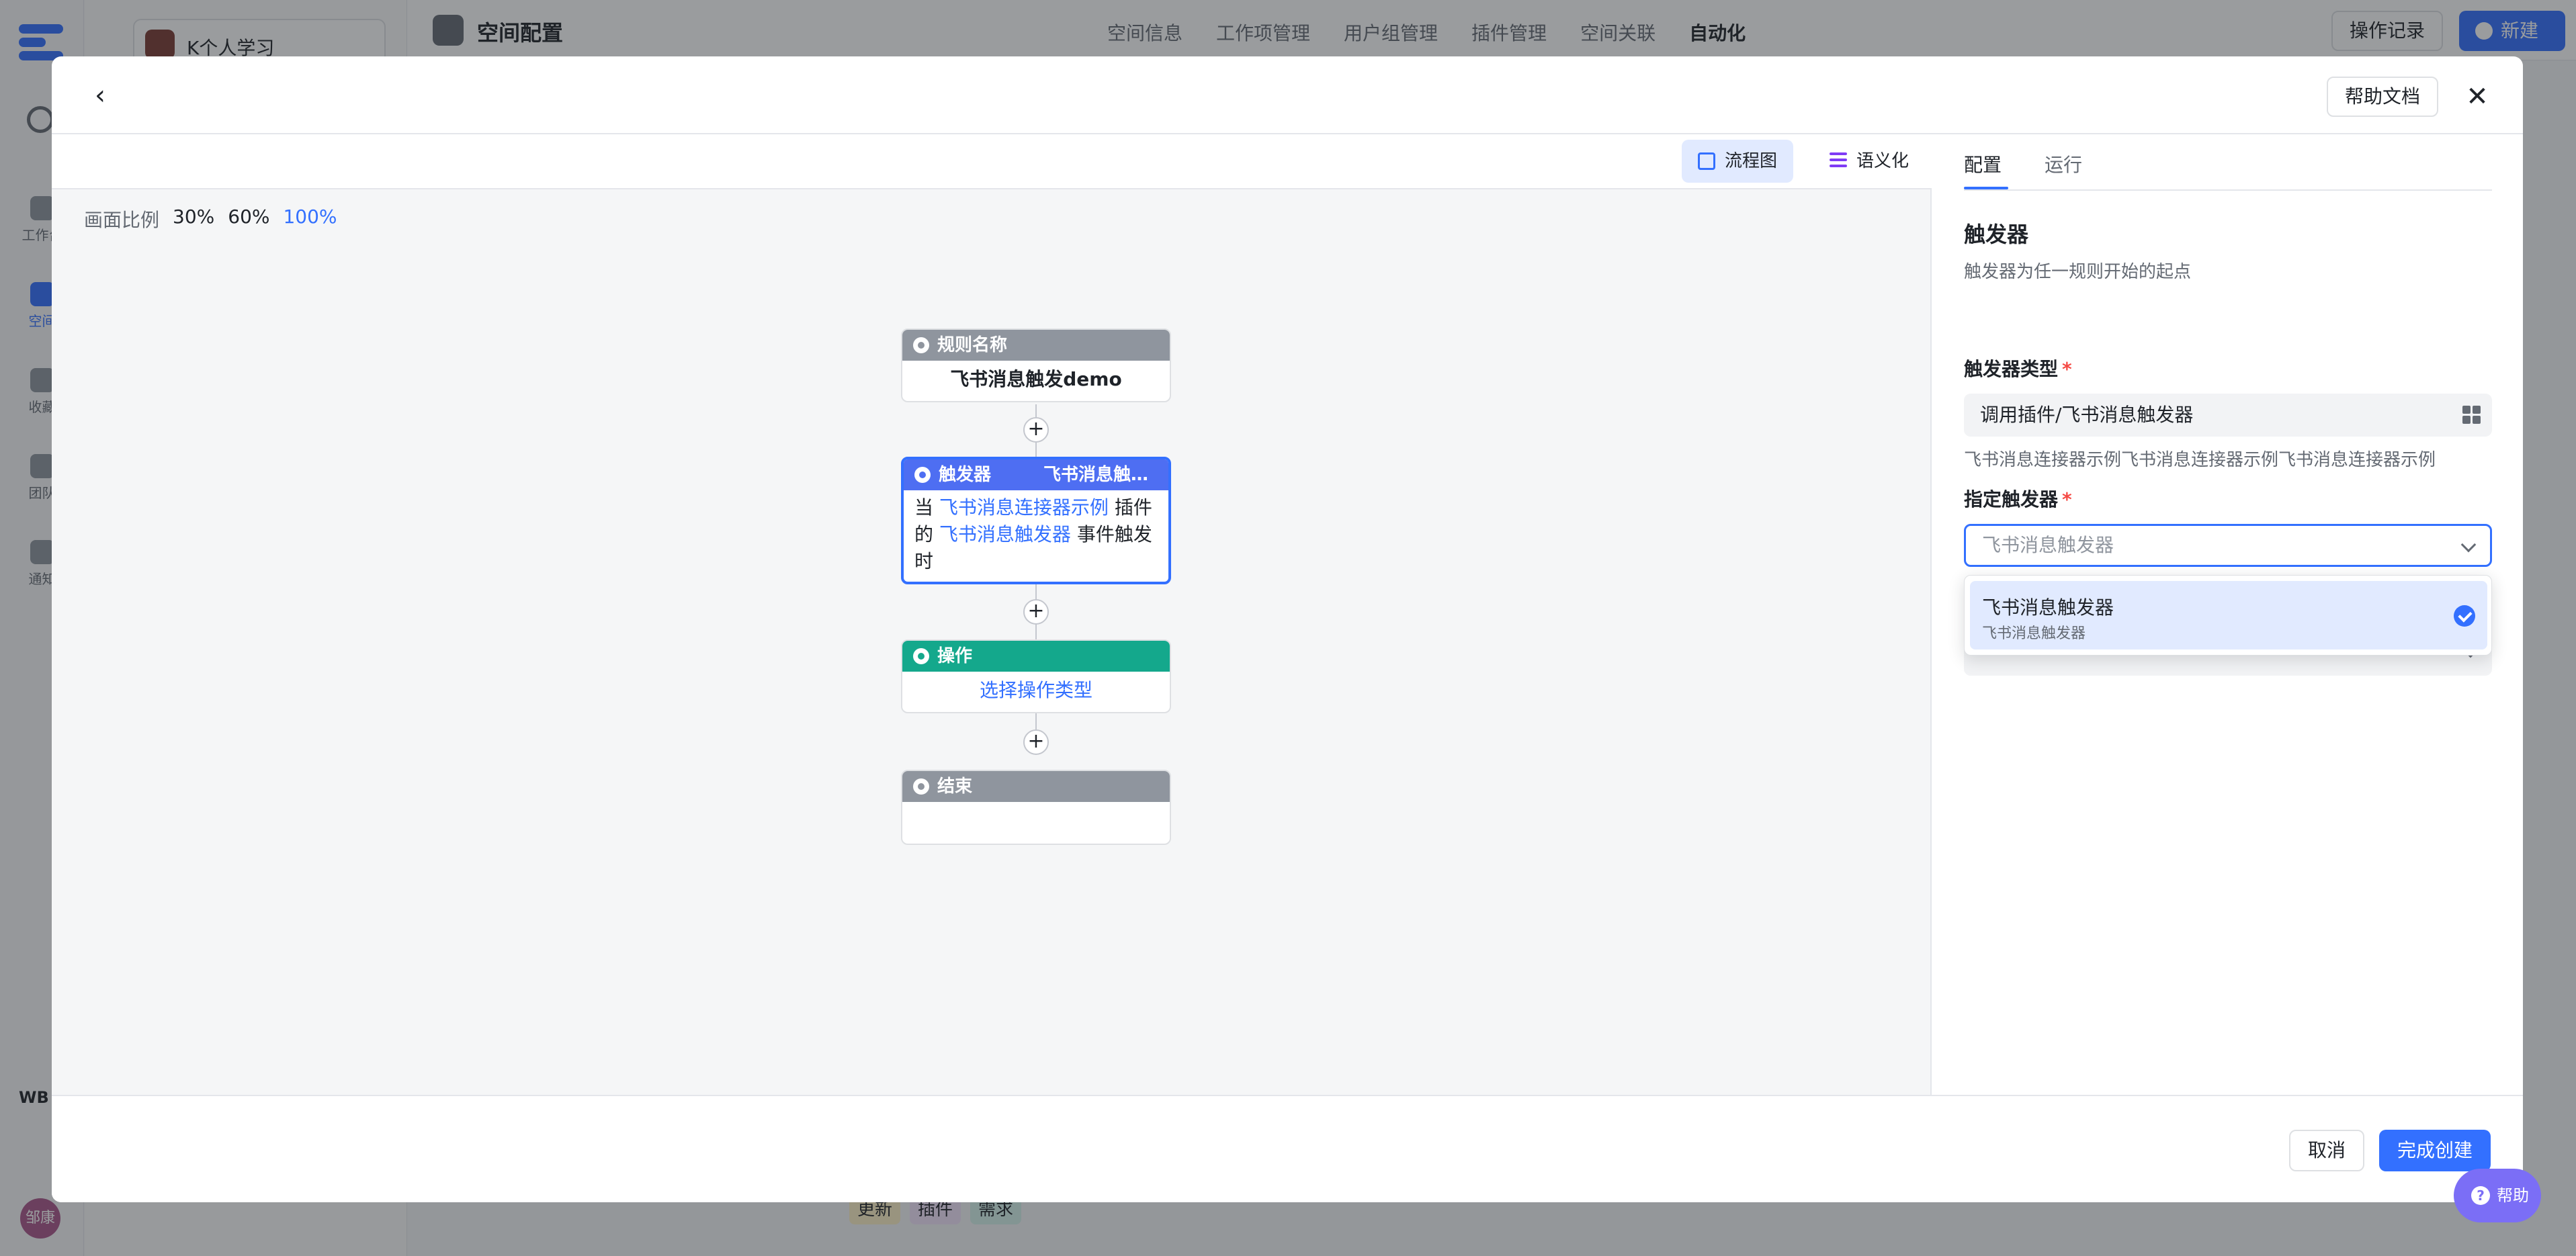  Describe the element at coordinates (1036, 807) in the screenshot. I see `end-node: 结束` at that location.